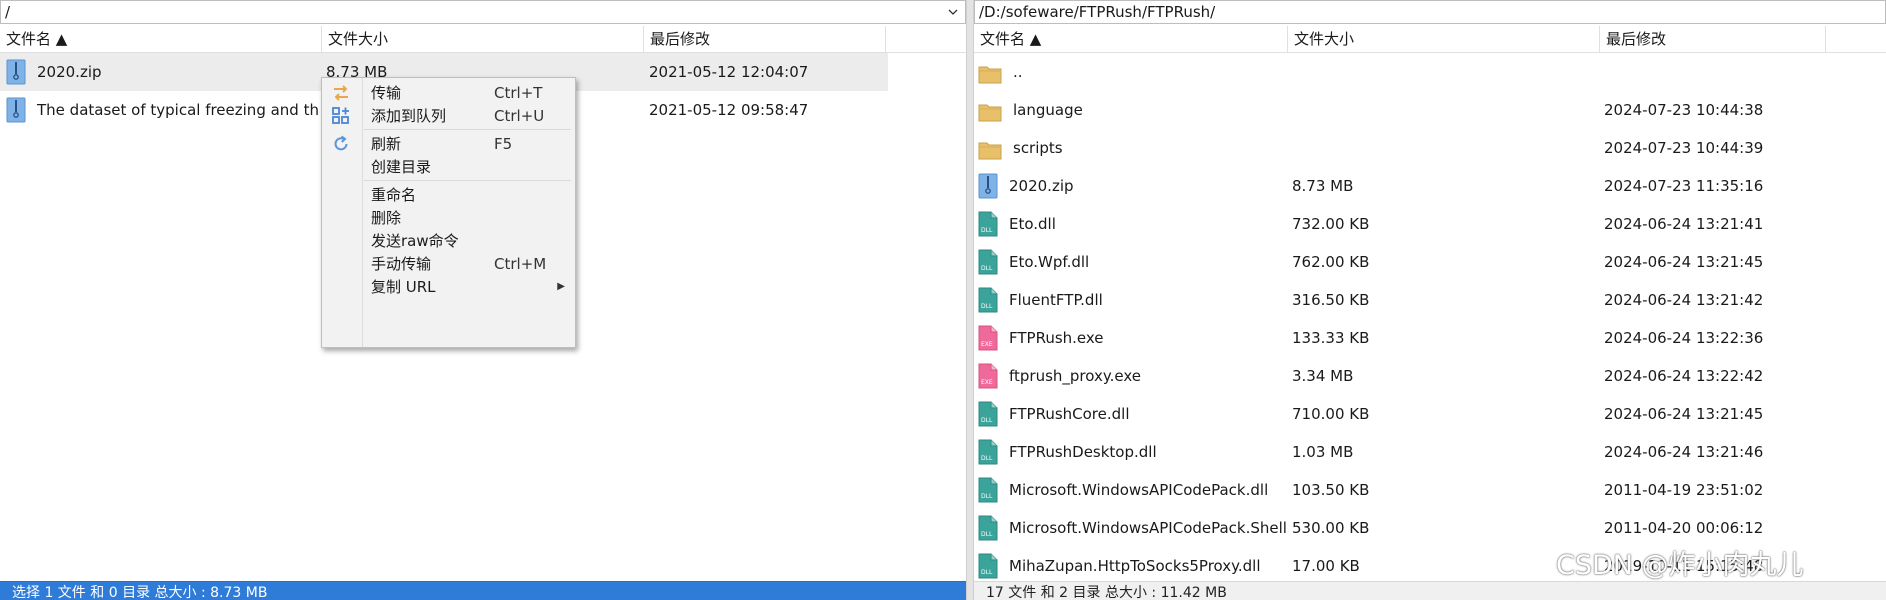  Describe the element at coordinates (1323, 376) in the screenshot. I see `file-size: 3.34 MB` at that location.